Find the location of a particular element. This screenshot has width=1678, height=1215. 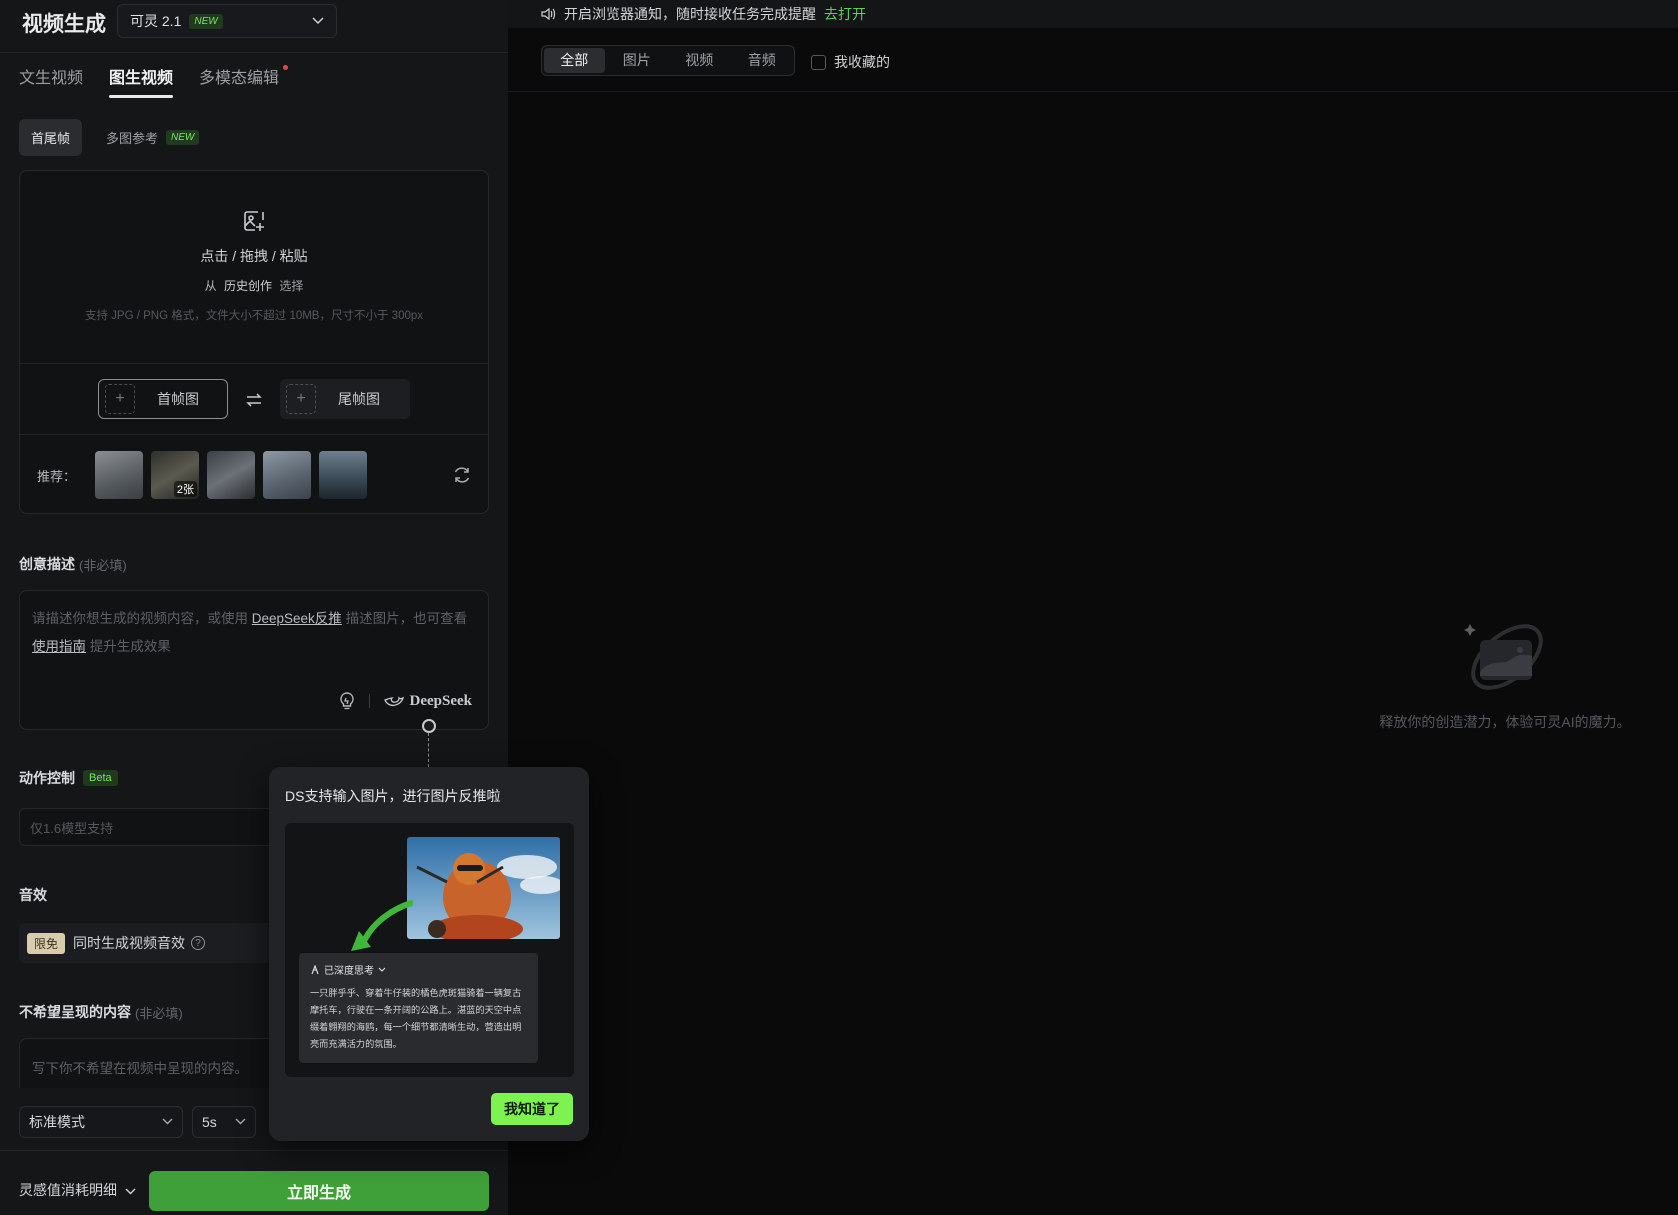

filter-audio: 音频 is located at coordinates (762, 60).